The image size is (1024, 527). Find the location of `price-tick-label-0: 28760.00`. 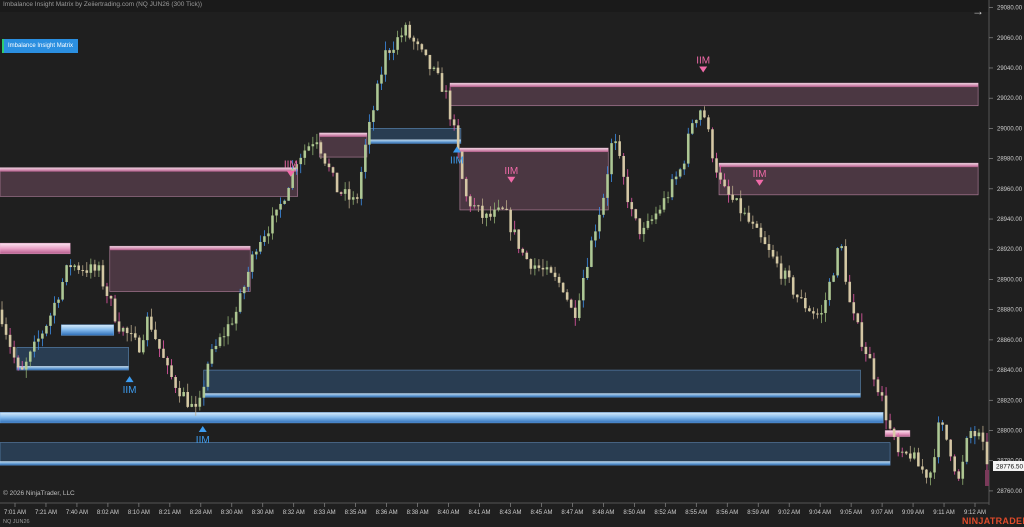

price-tick-label-0: 28760.00 is located at coordinates (1010, 492).